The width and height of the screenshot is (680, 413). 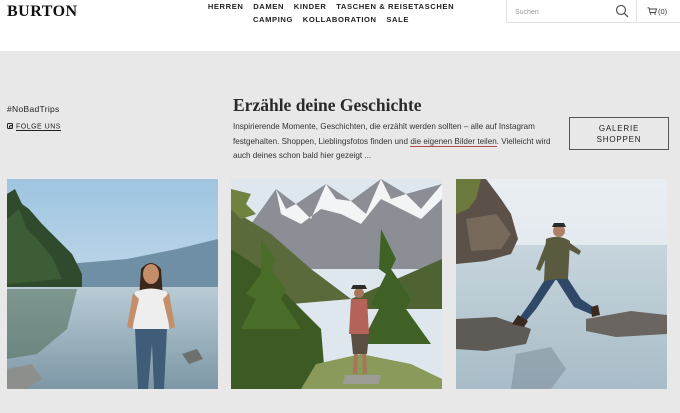 I want to click on burton-logo: BURTON, so click(x=42, y=12).